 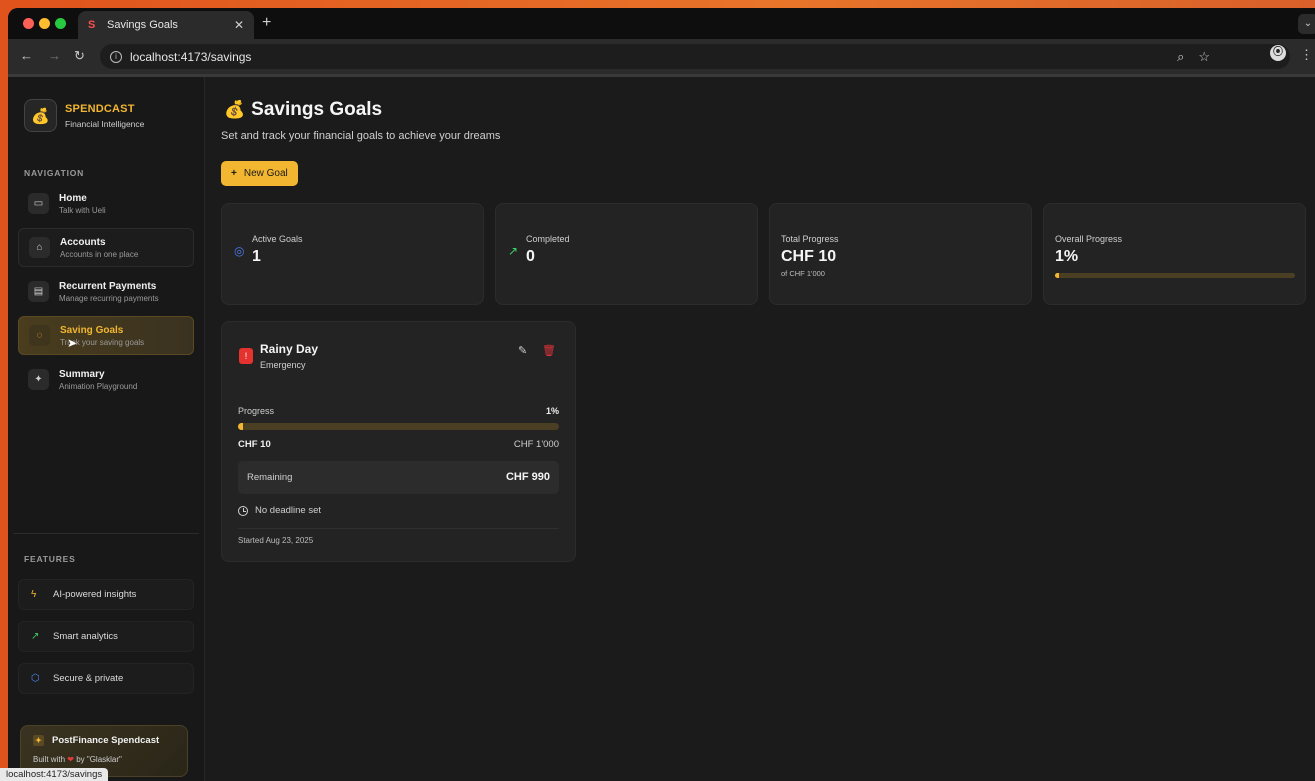 What do you see at coordinates (39, 335) in the screenshot?
I see `piggy-bank-icon: ◌` at bounding box center [39, 335].